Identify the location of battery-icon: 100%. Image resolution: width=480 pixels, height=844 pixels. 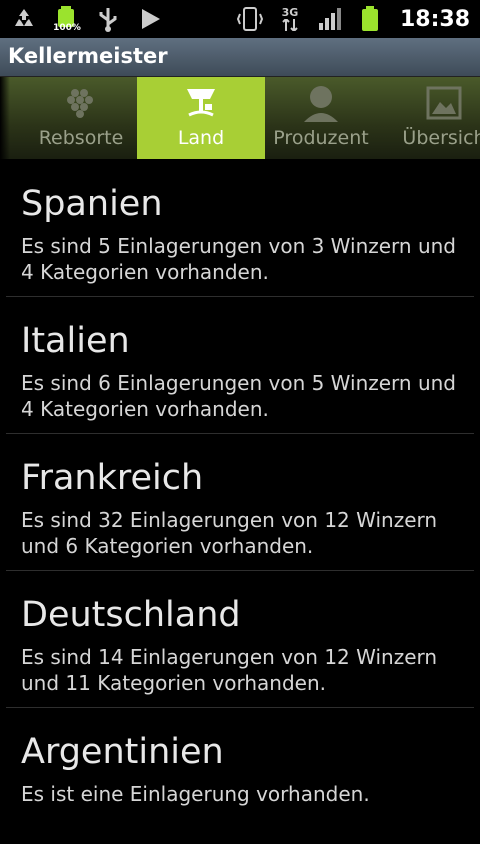
(66, 19).